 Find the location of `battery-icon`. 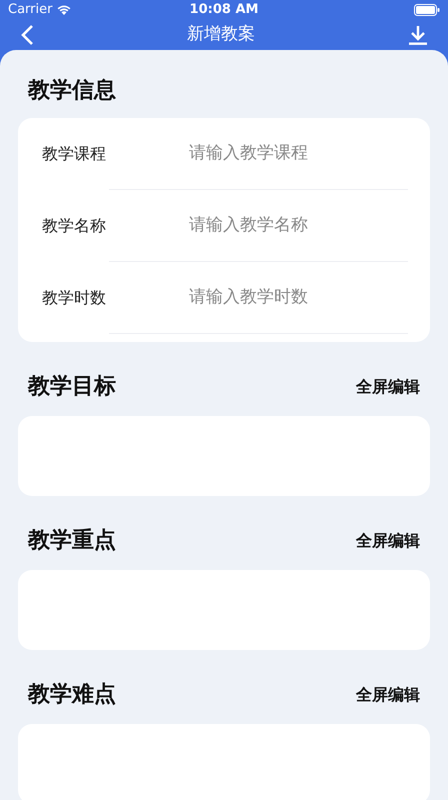

battery-icon is located at coordinates (427, 10).